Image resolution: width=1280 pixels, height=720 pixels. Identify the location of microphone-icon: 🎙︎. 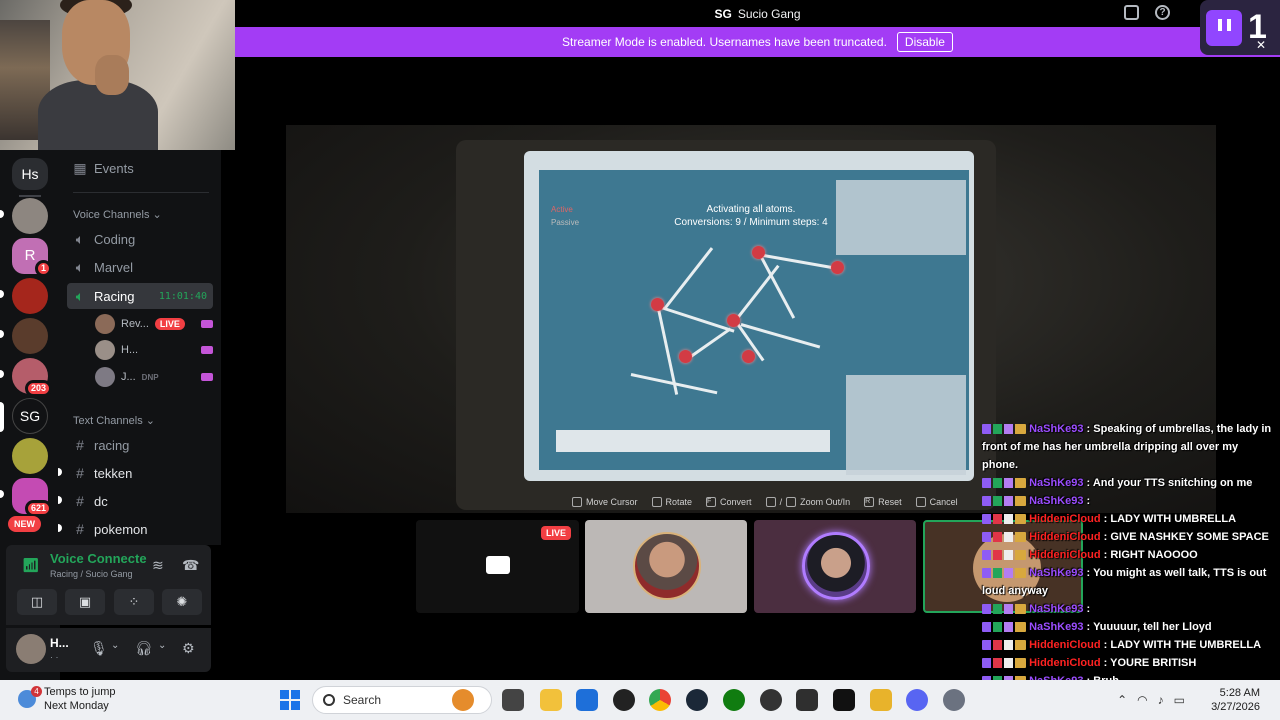
(99, 648).